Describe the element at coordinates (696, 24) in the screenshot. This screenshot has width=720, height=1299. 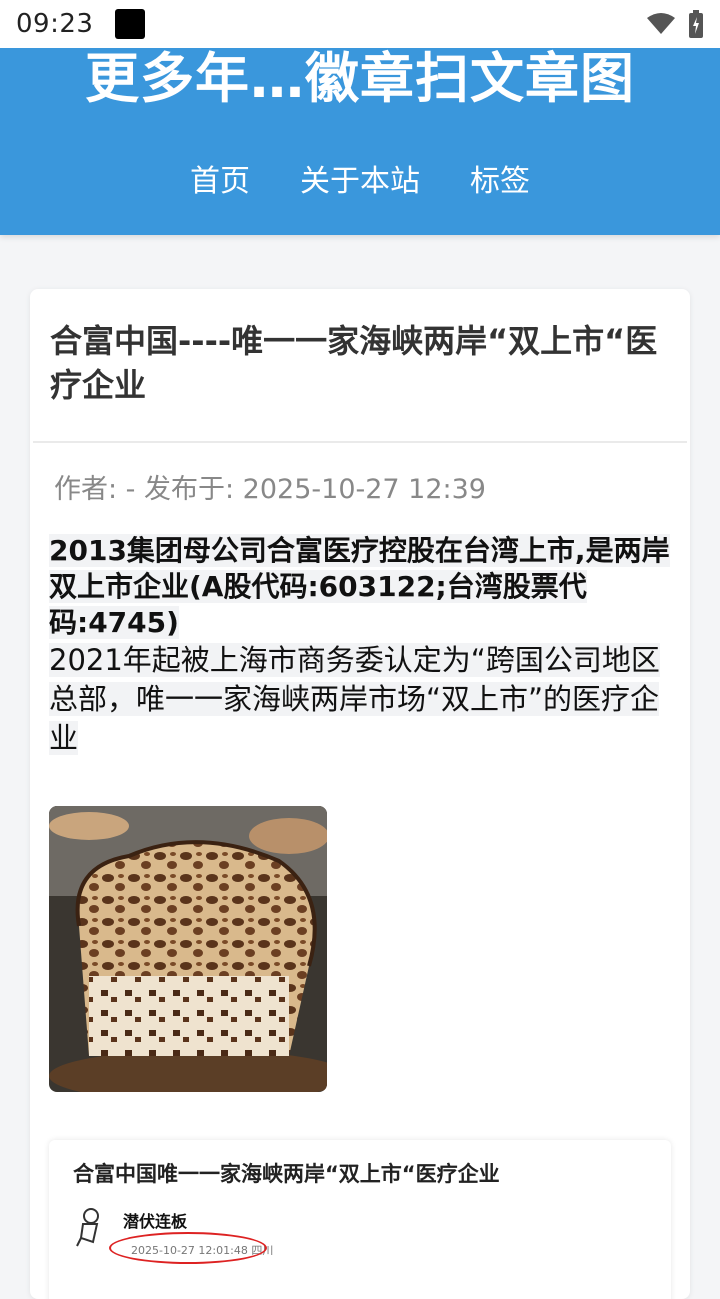
I see `battery-charging-icon` at that location.